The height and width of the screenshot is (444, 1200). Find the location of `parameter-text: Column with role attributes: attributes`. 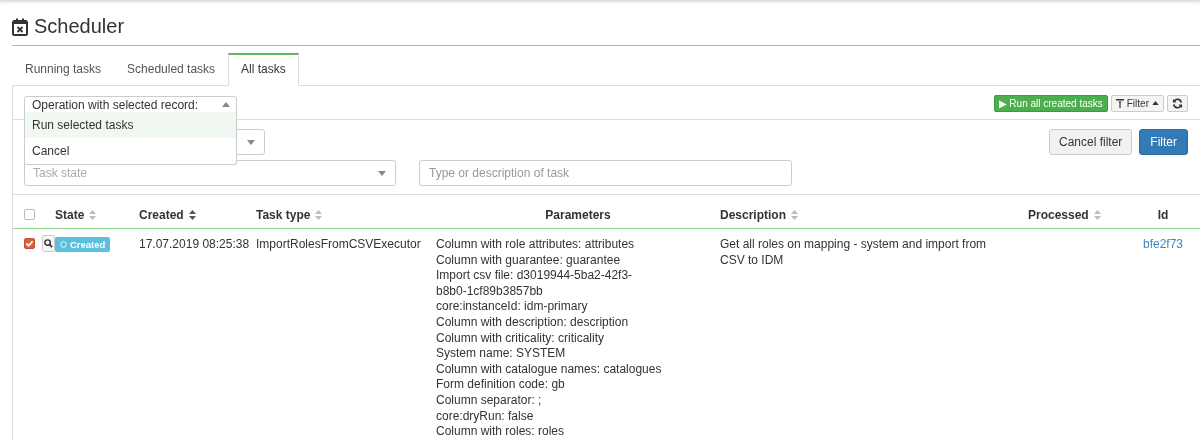

parameter-text: Column with role attributes: attributes is located at coordinates (535, 245).